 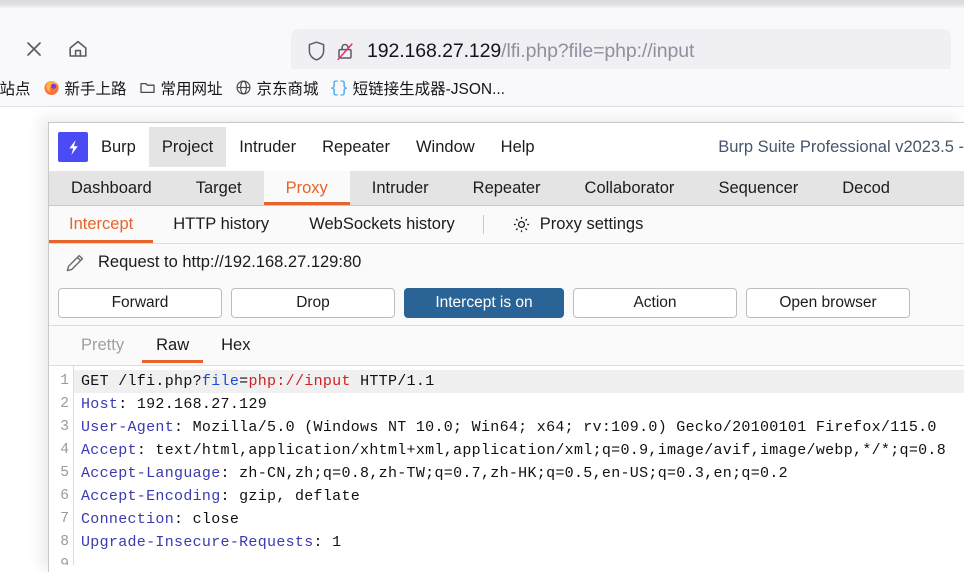 What do you see at coordinates (519, 542) in the screenshot?
I see `code-line: Upgrade-Insecure-Requests: 1` at bounding box center [519, 542].